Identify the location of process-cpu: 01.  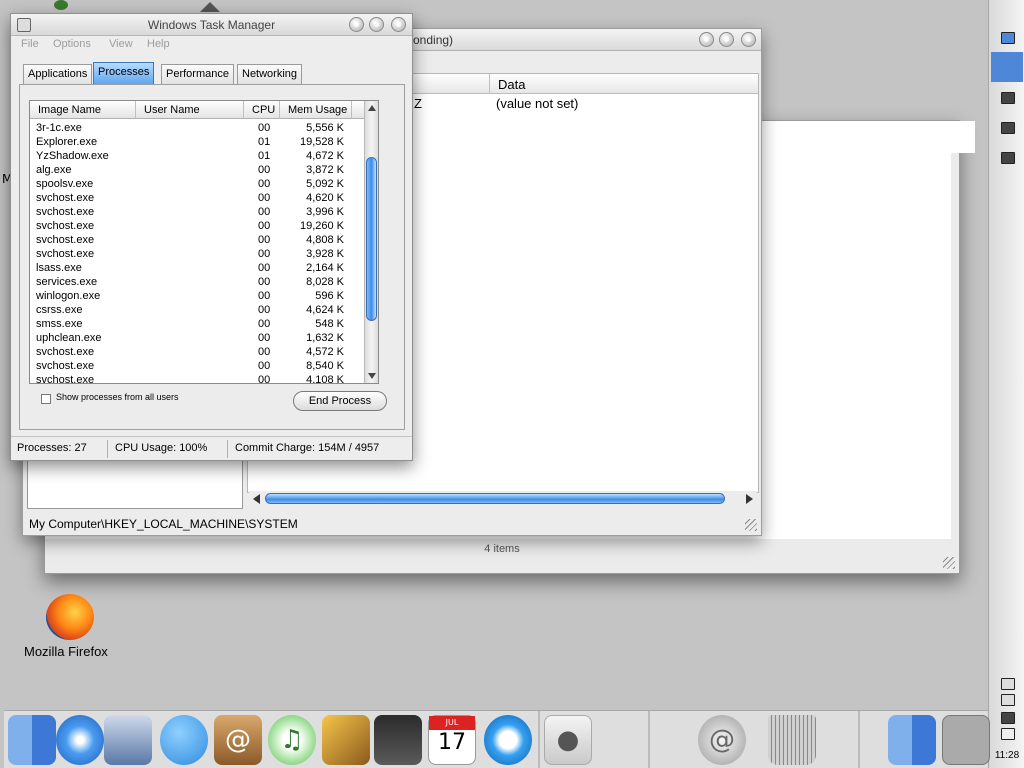
(264, 142).